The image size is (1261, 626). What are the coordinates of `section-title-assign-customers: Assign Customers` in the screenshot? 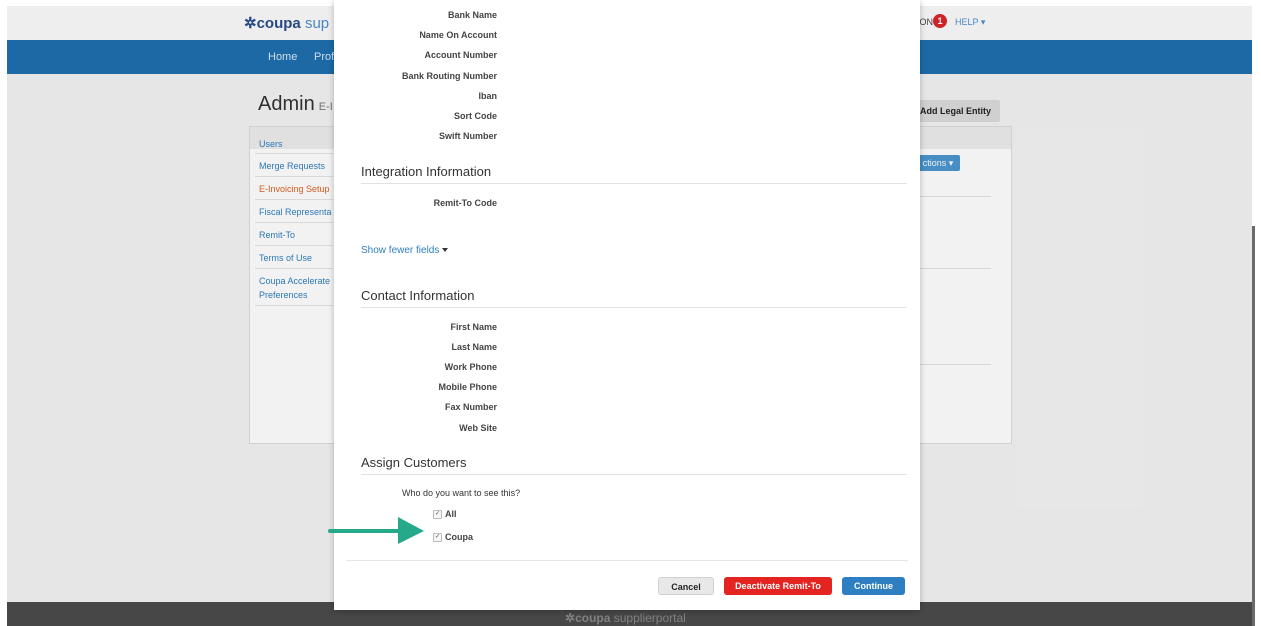 It's located at (414, 462).